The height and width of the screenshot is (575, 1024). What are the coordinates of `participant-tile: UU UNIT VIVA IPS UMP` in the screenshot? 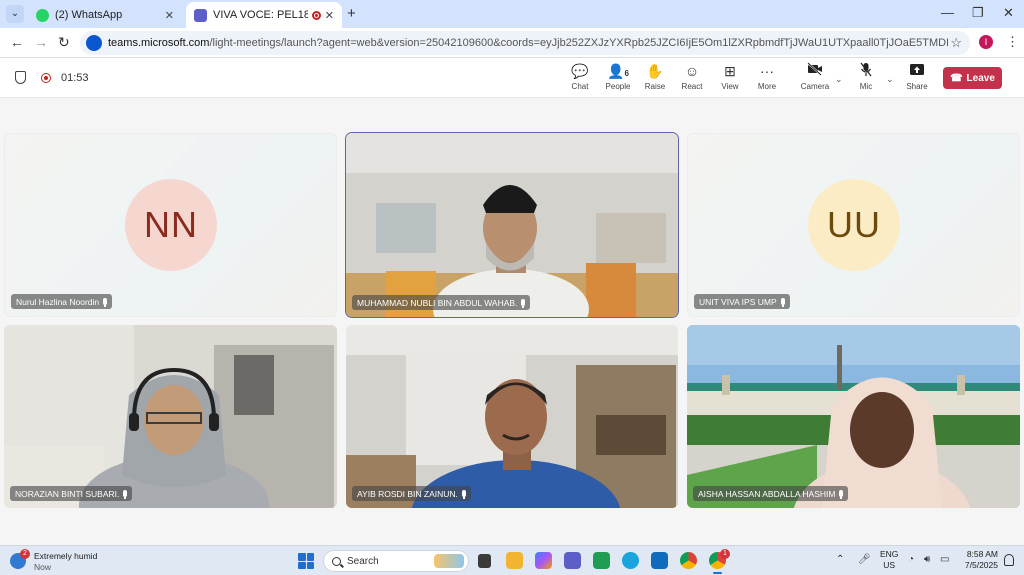 It's located at (853, 225).